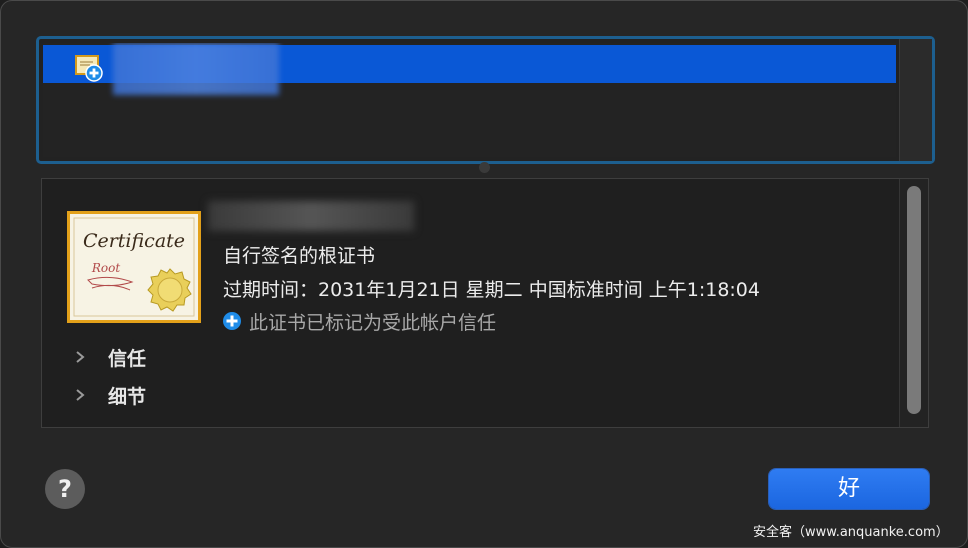 The width and height of the screenshot is (968, 548). What do you see at coordinates (196, 69) in the screenshot?
I see `redacted-name-blur` at bounding box center [196, 69].